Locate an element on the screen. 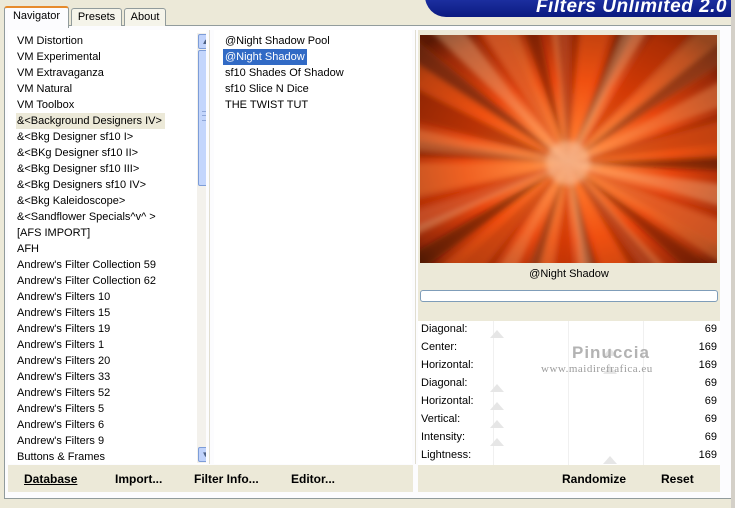 This screenshot has height=508, width=735. filter-item: sf10 Shades Of Shadow is located at coordinates (284, 73).